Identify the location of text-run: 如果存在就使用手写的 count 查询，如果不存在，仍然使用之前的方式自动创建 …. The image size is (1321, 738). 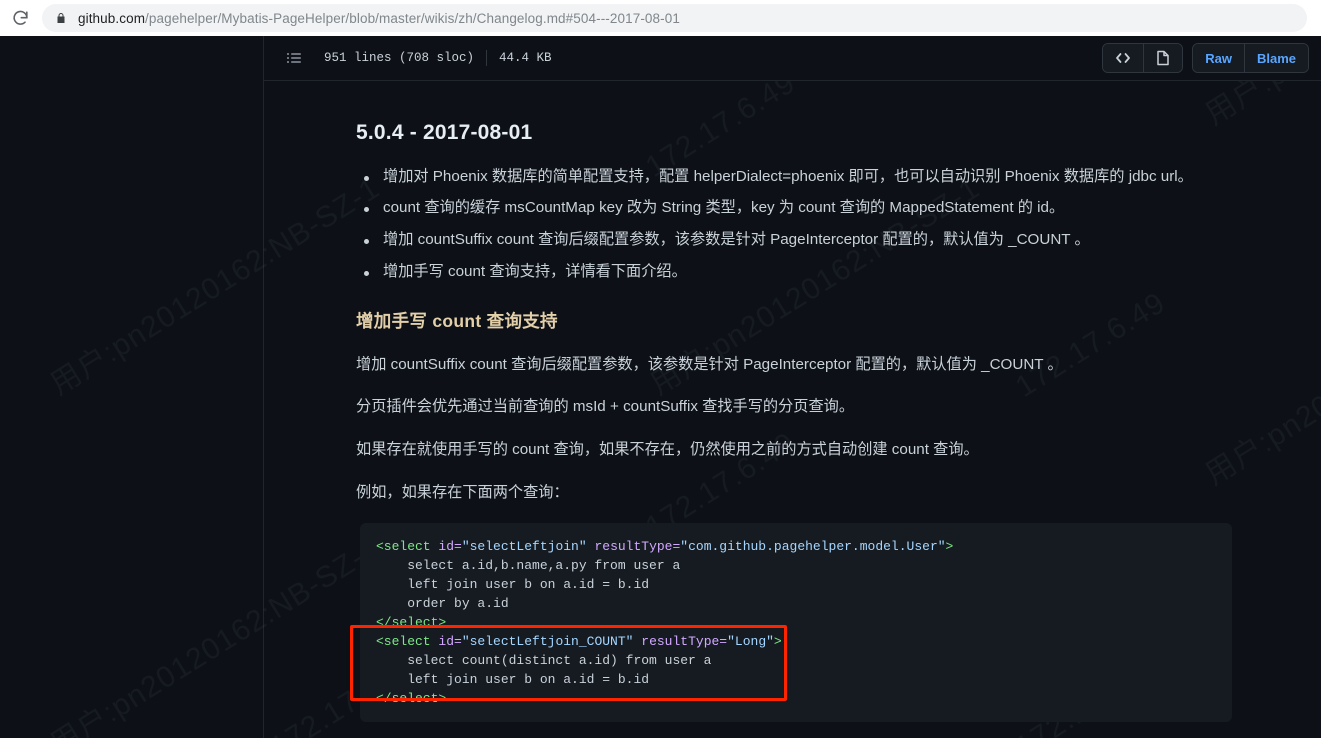
(667, 449).